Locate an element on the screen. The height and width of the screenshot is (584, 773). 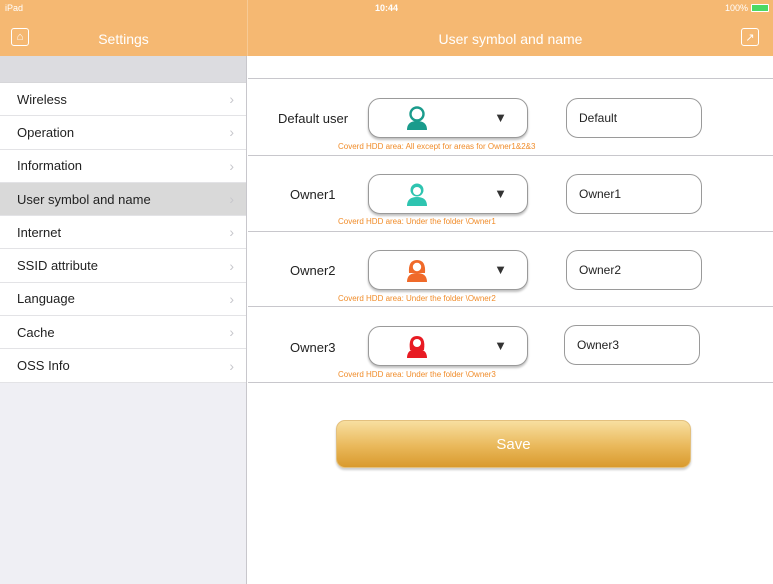
sidebar-item-label: User symbol and name is located at coordinates (84, 199).